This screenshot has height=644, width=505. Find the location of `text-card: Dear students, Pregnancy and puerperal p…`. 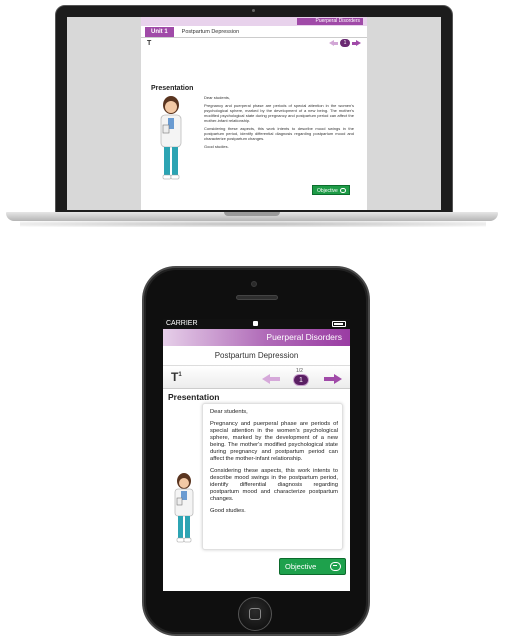

text-card: Dear students, Pregnancy and puerperal p… is located at coordinates (272, 476).